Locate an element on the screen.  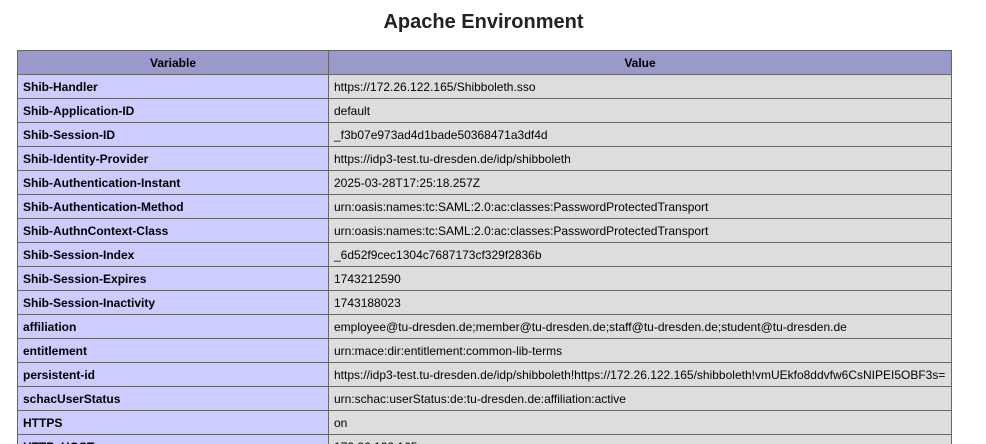
variable-name: Shib-Session-Expires is located at coordinates (173, 278).